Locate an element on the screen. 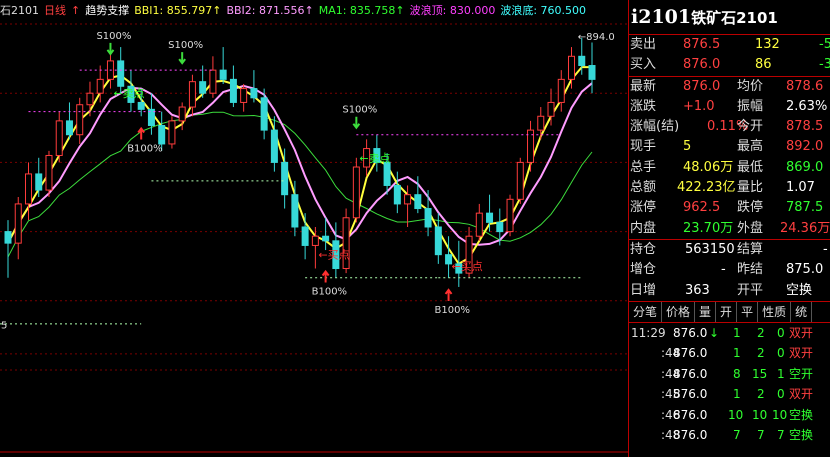 This screenshot has width=830, height=457. stat-value: 24.36万 is located at coordinates (805, 228).